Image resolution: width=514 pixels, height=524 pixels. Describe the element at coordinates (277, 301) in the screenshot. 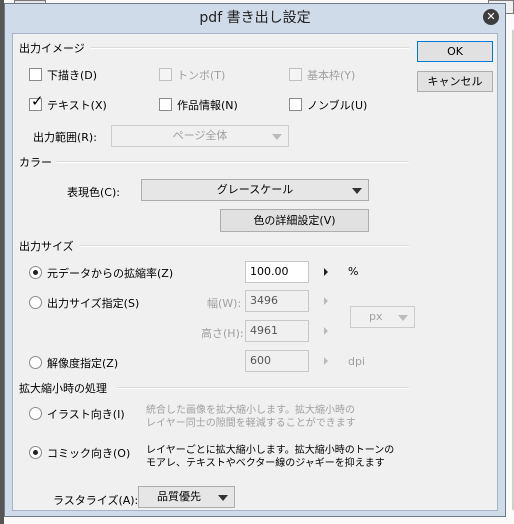

I see `width-input: 3496` at that location.